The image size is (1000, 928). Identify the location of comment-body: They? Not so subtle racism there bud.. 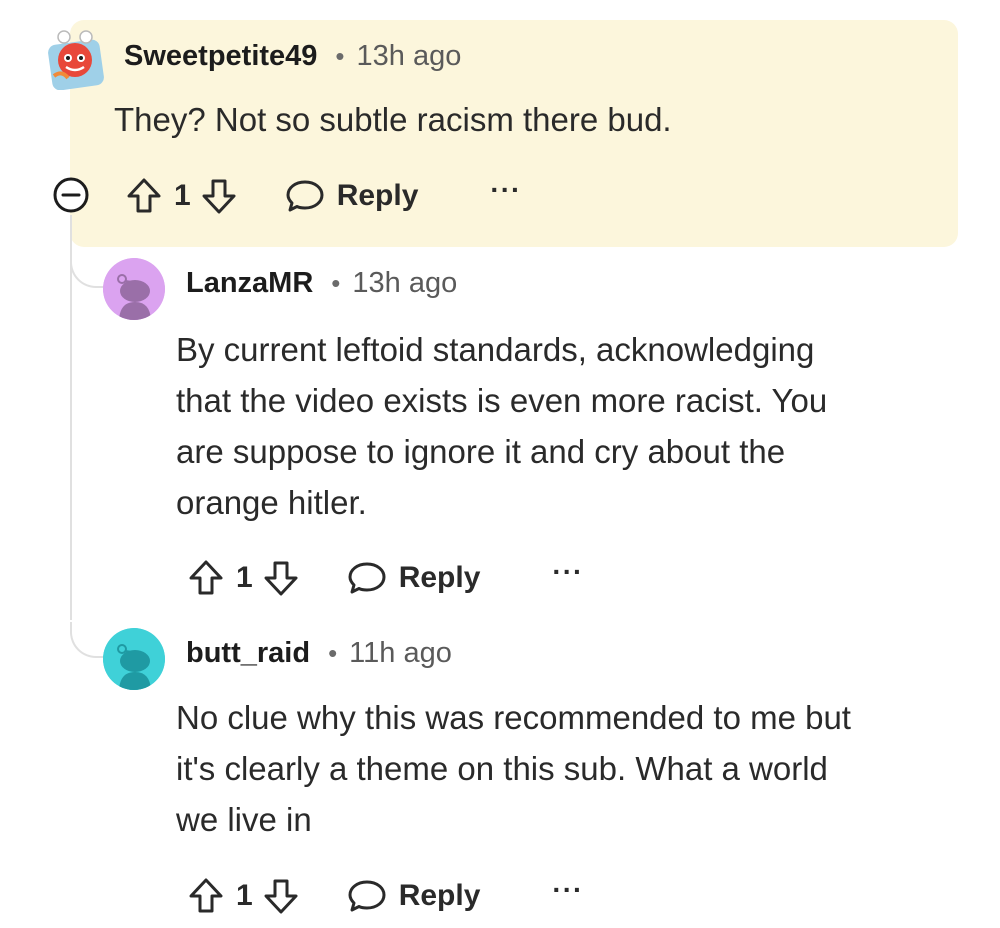
(393, 119).